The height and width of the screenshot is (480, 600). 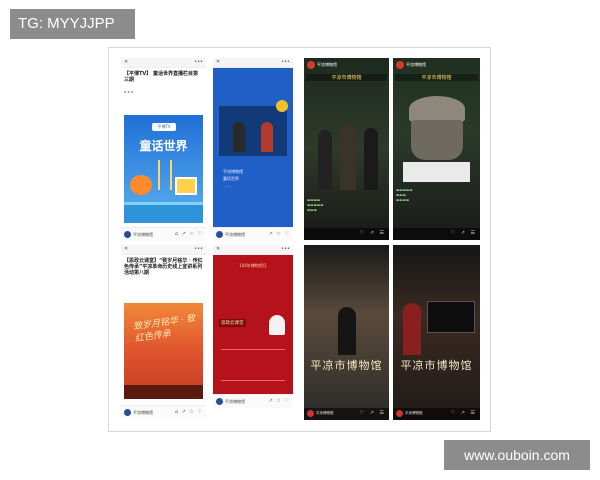 I want to click on poster-label: 平博TV, so click(x=164, y=127).